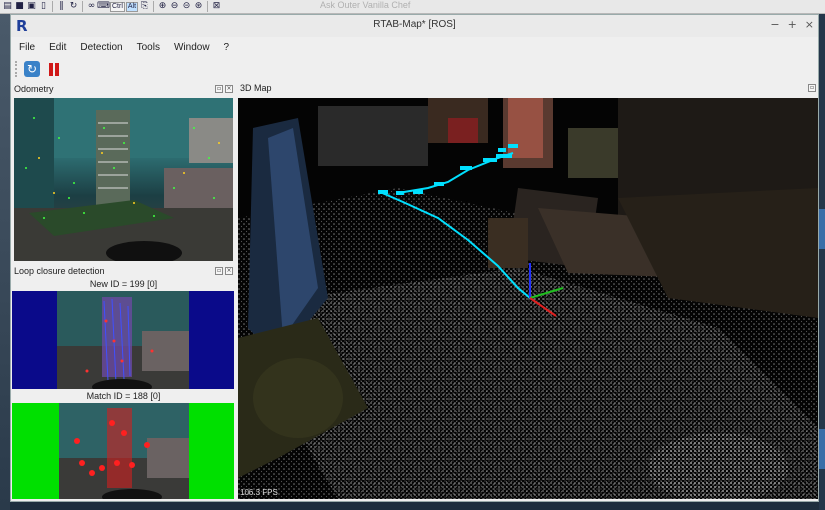 The image size is (825, 510). What do you see at coordinates (61, 6) in the screenshot?
I see `pause-icon: ‖` at bounding box center [61, 6].